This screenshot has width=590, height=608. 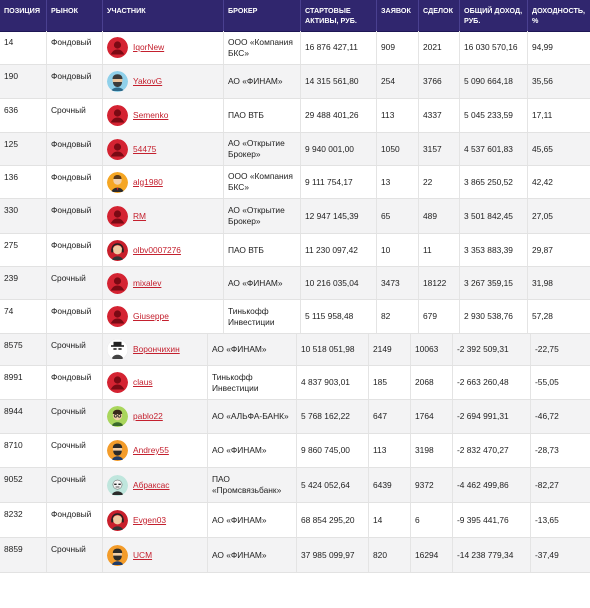 I want to click on participant-link: mixalev, so click(x=147, y=283).